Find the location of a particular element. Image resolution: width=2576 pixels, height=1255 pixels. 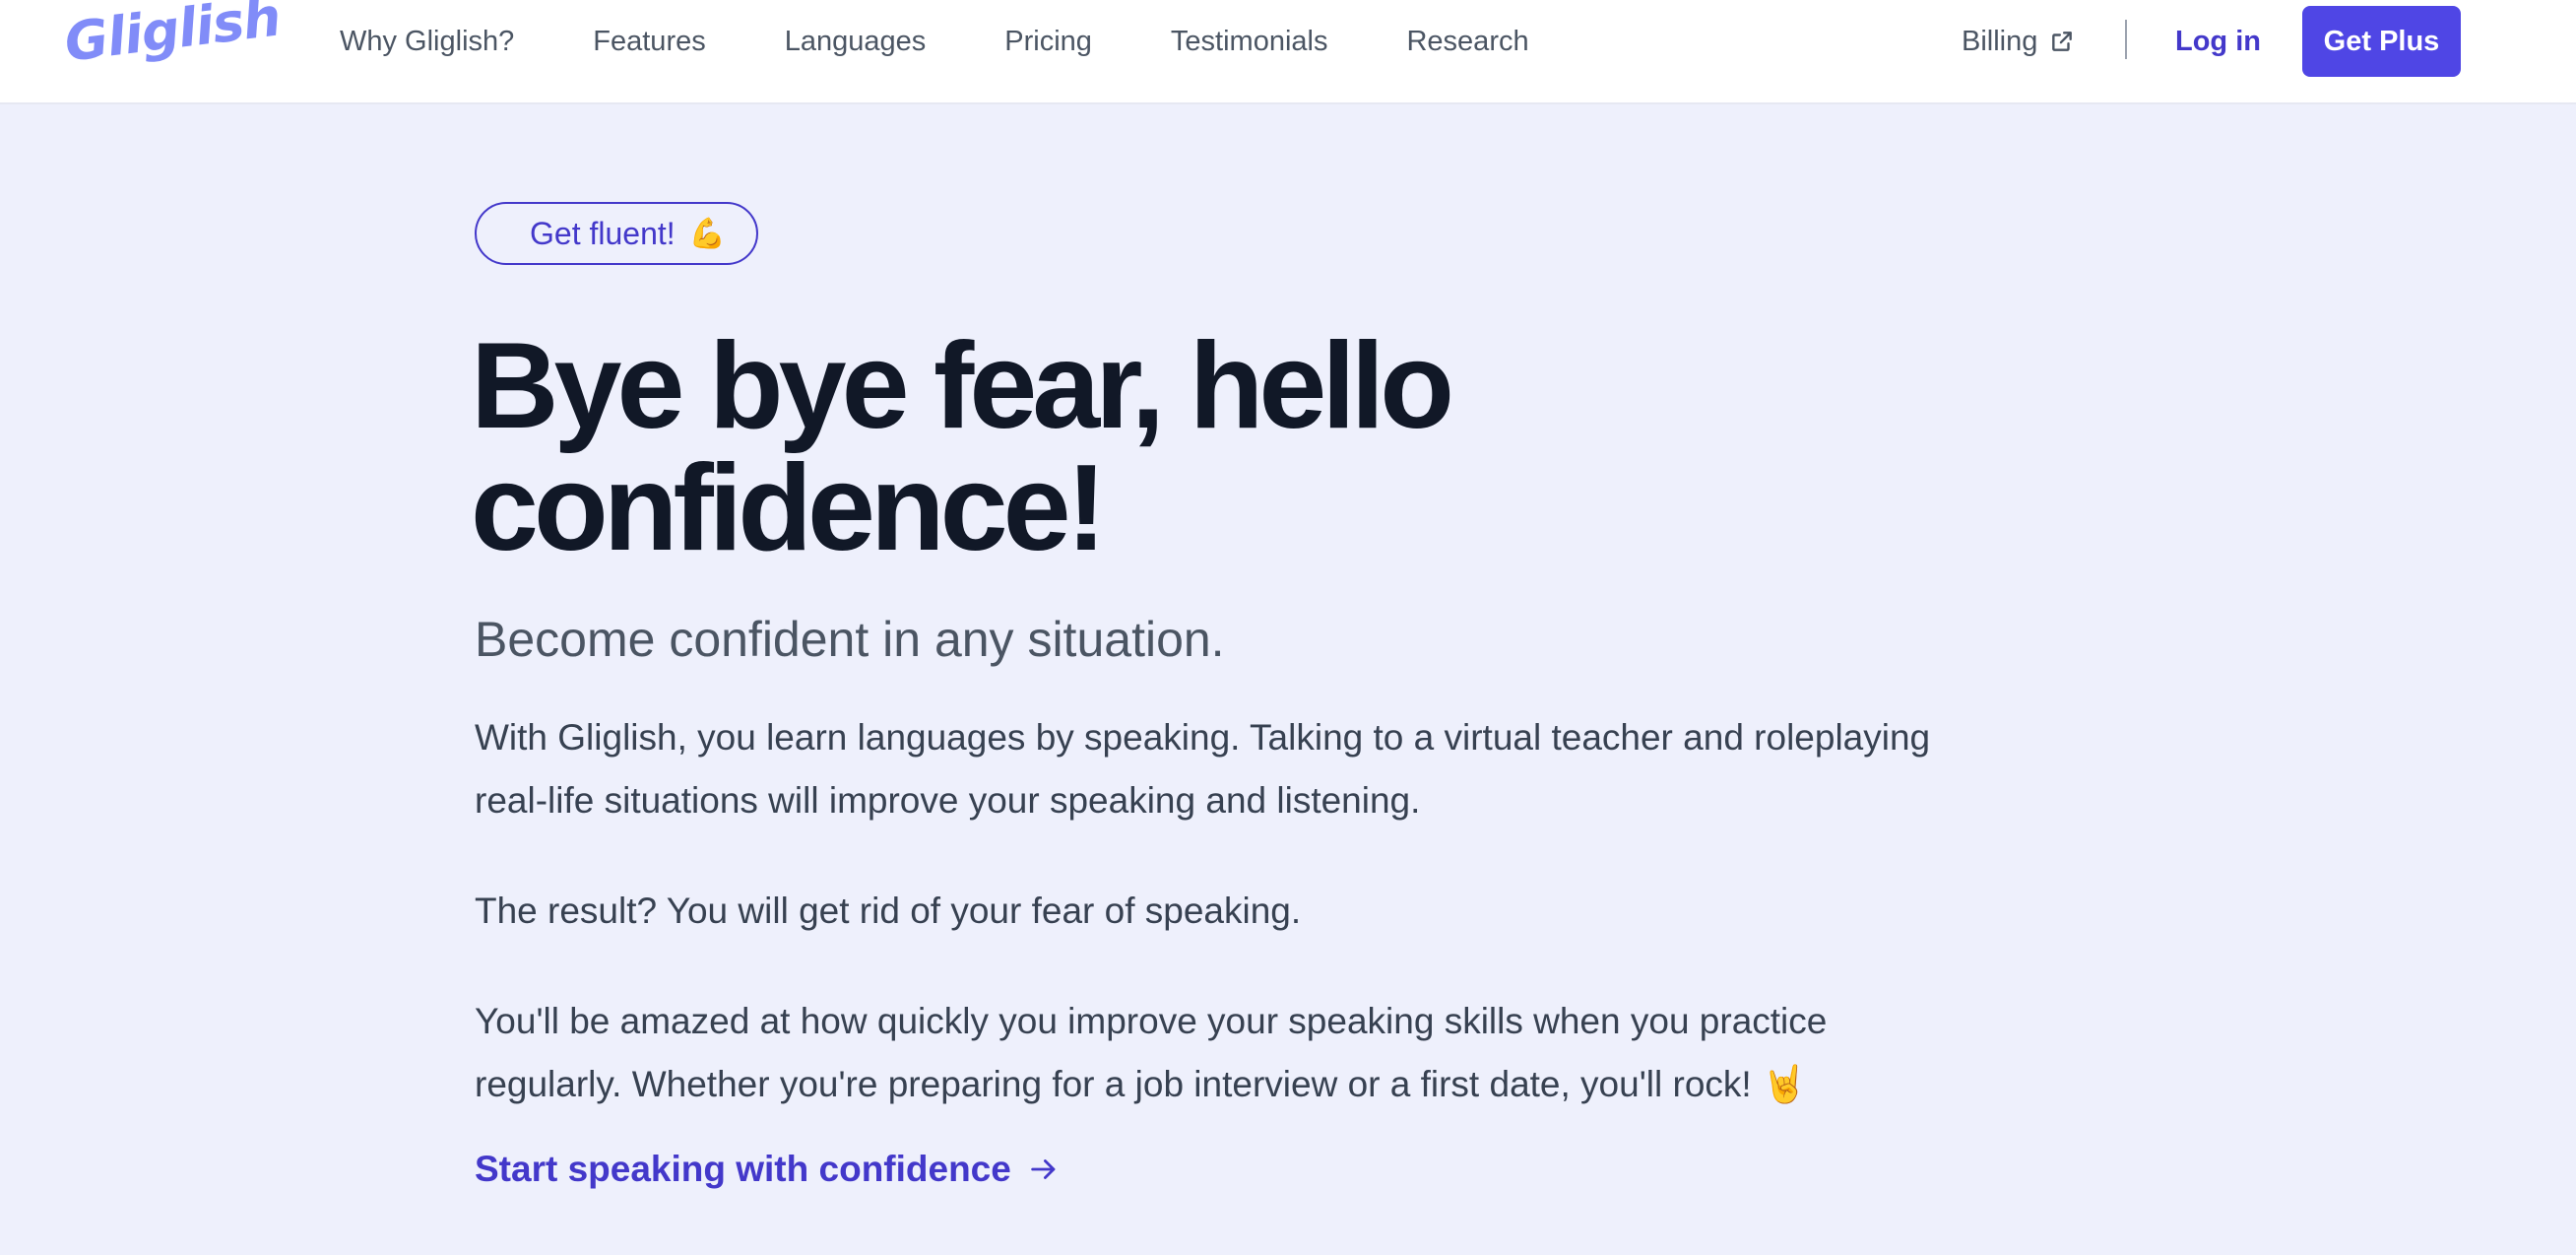

nav-link-why-gliglish: Why Gliglish? is located at coordinates (427, 42).